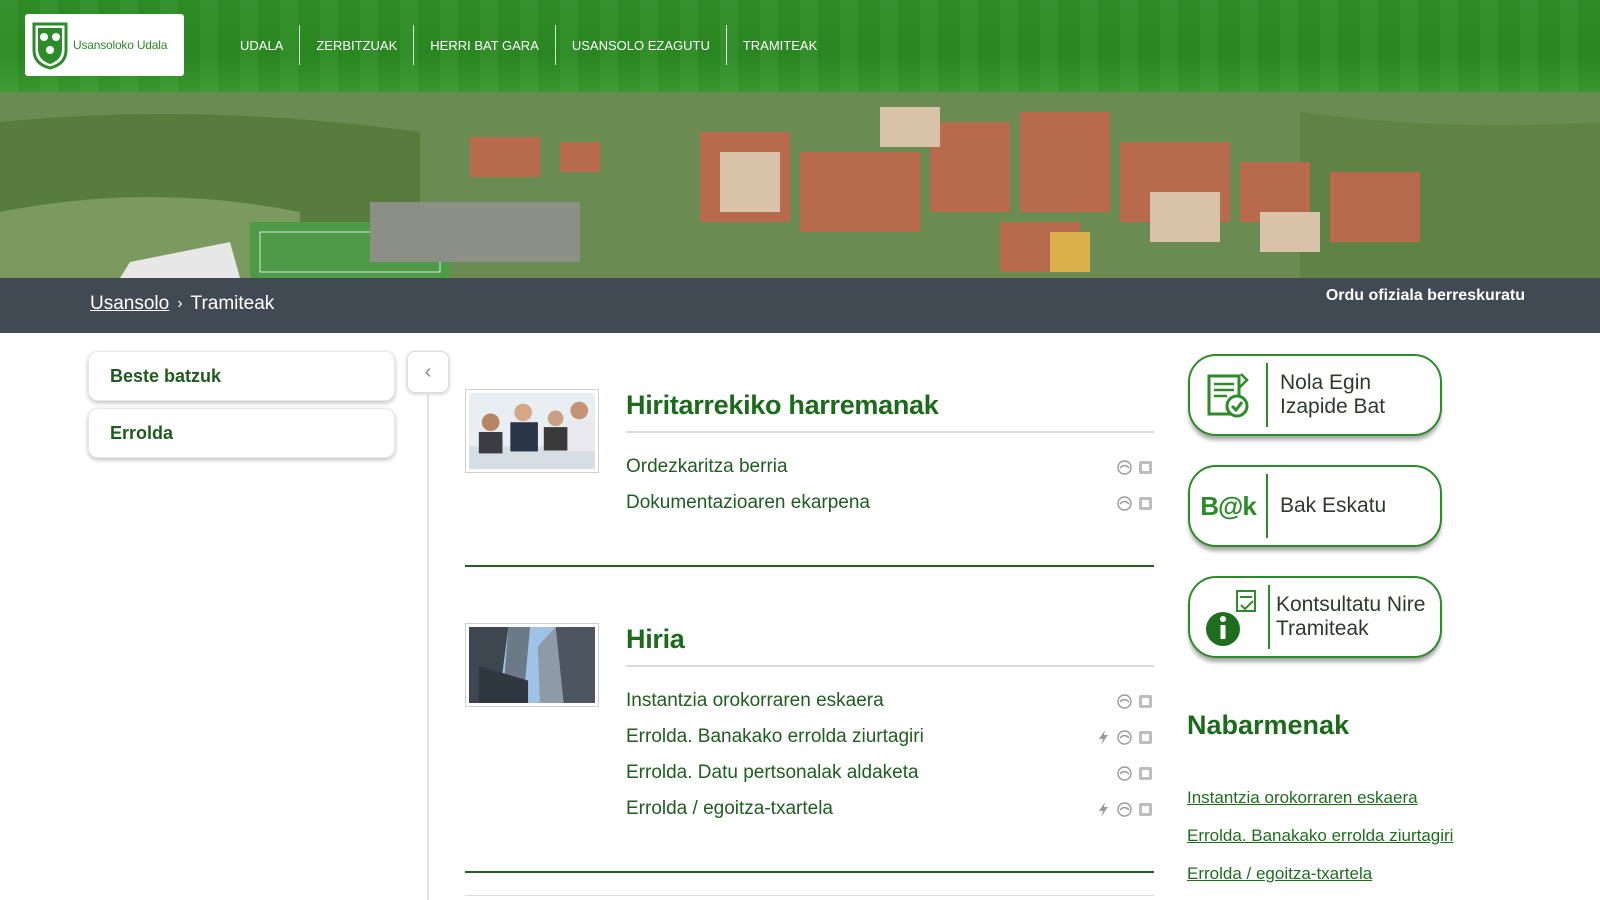 The image size is (1600, 900). Describe the element at coordinates (1268, 725) in the screenshot. I see `highlights-title: Nabarmenak` at that location.